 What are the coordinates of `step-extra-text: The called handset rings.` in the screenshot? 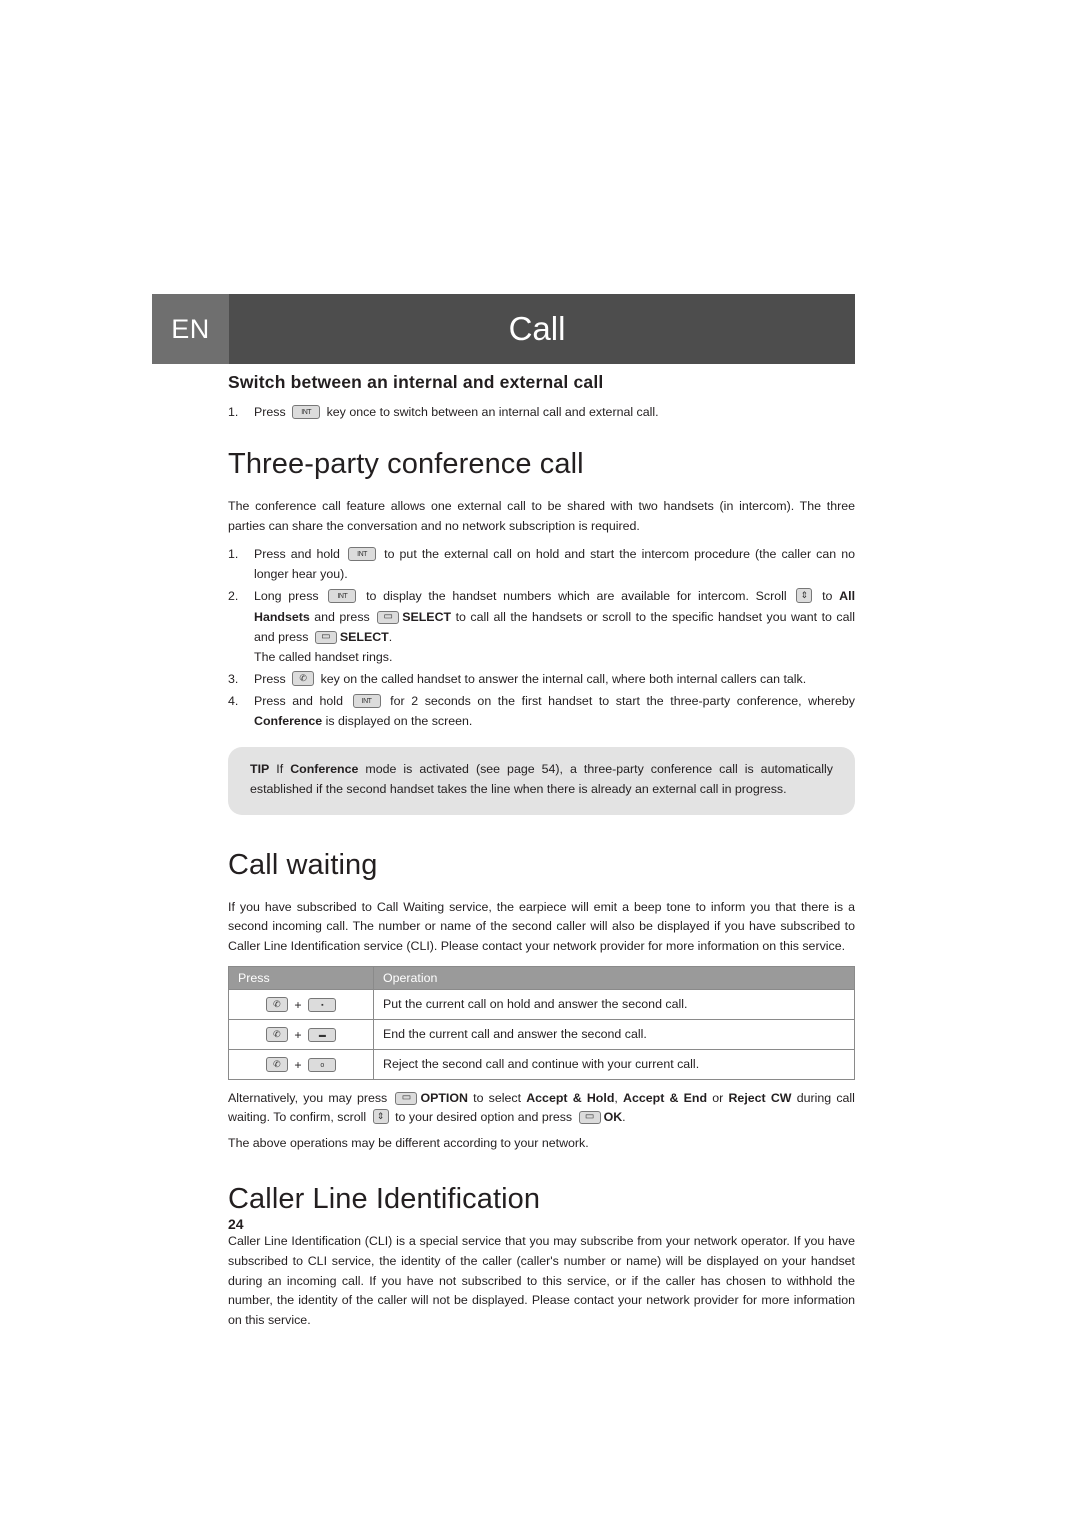 It's located at (323, 656).